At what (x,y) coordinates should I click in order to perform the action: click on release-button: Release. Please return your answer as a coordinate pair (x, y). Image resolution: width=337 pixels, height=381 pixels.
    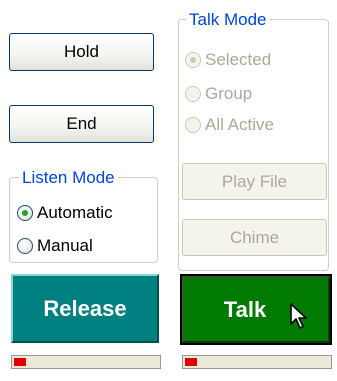
    Looking at the image, I should click on (85, 308).